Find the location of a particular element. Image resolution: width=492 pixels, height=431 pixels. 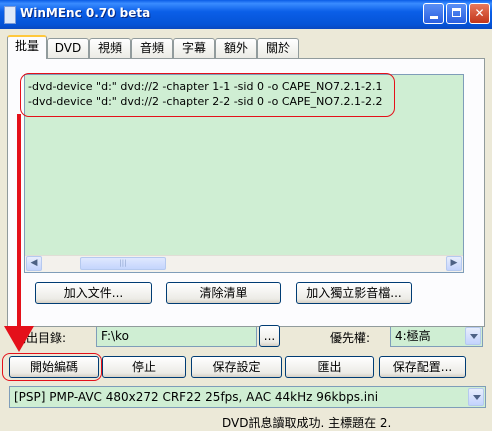

status-text: DVD訊息讀取成功. 主標題在 2. is located at coordinates (307, 423).